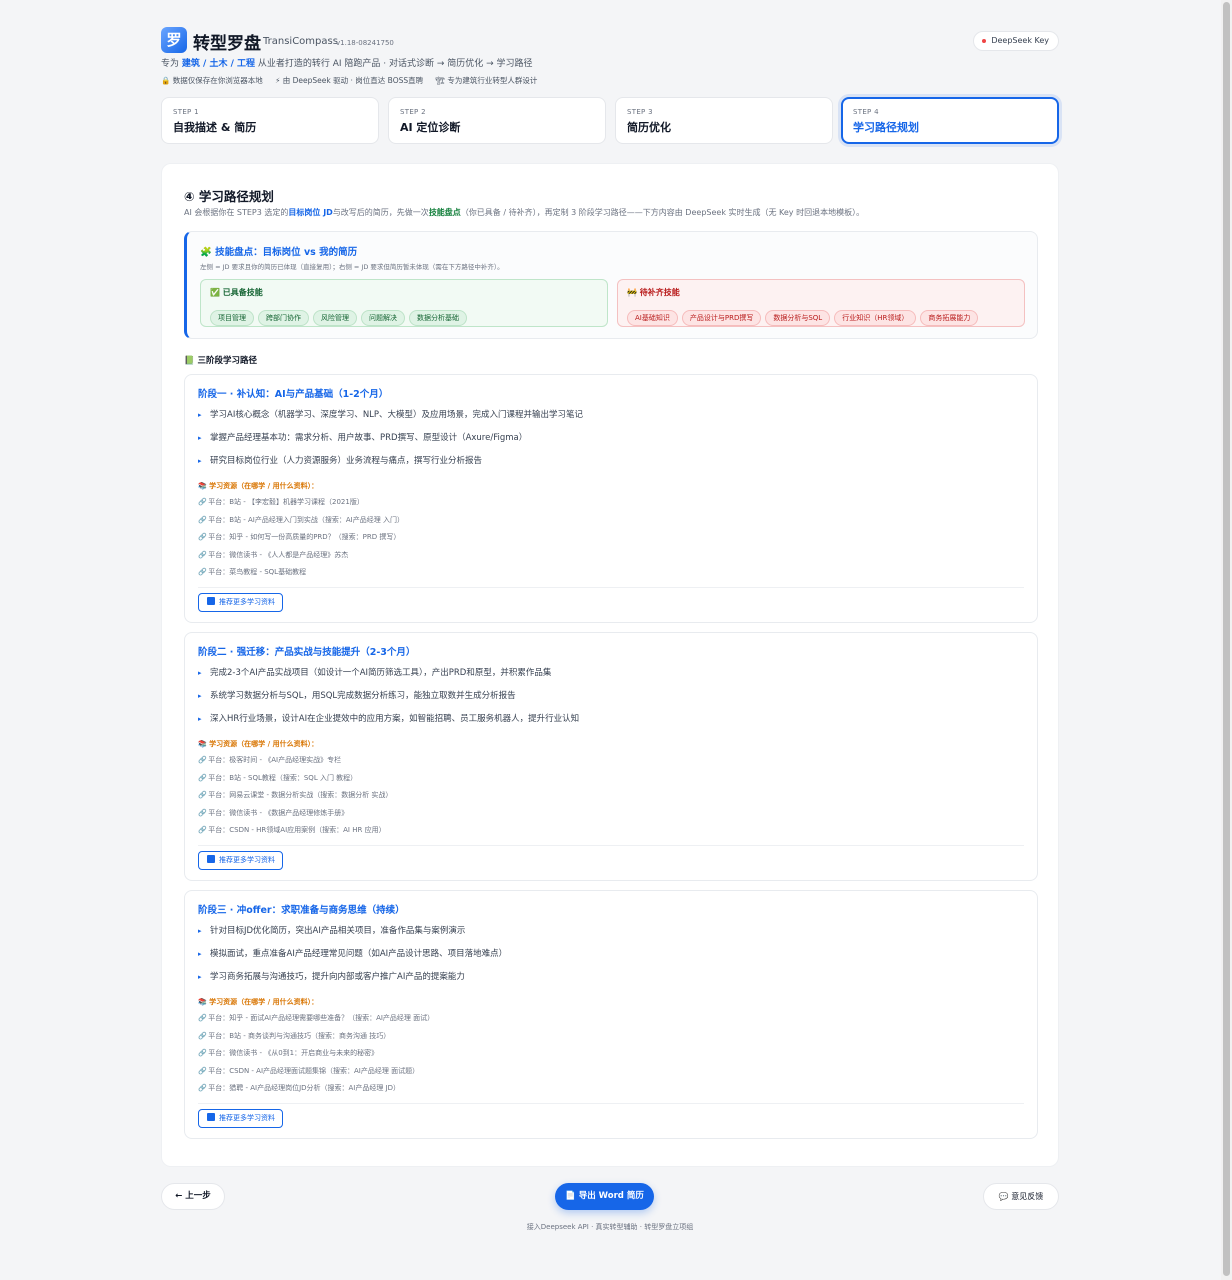 This screenshot has width=1232, height=1280. I want to click on resource-item: 🔗 平台：极客时间 - 《AI产品经理实战》专栏, so click(295, 764).